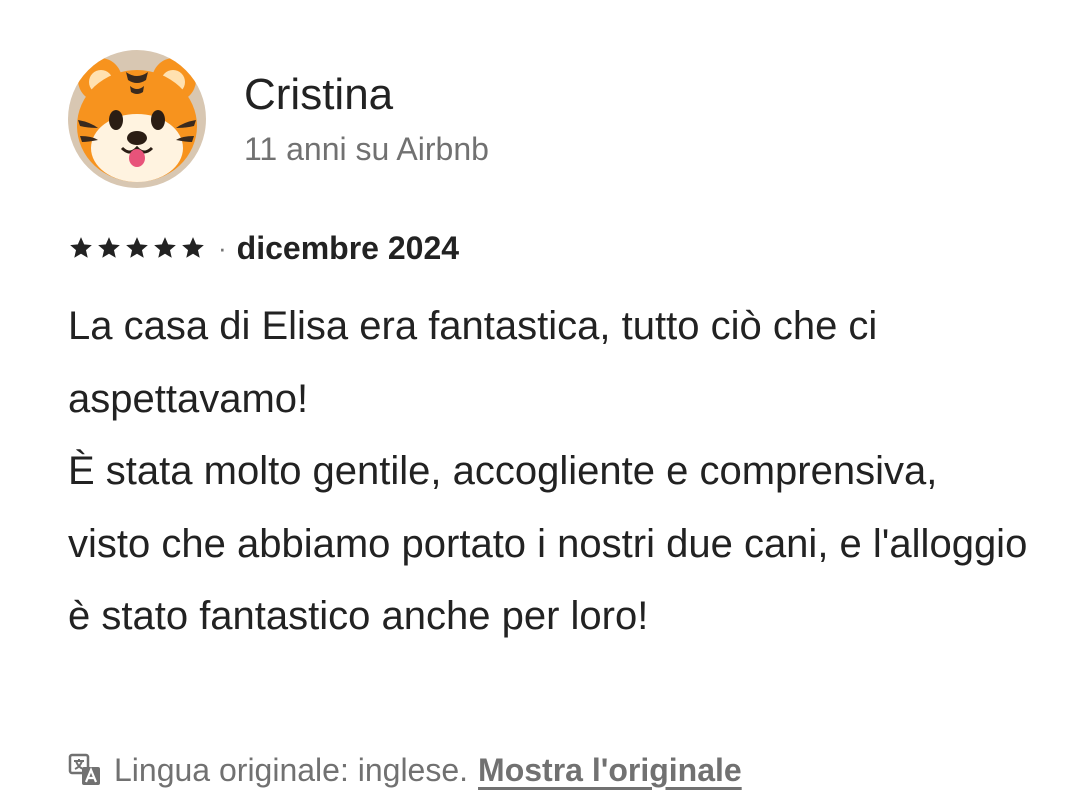 The height and width of the screenshot is (811, 1071). I want to click on translate-icon, so click(84, 769).